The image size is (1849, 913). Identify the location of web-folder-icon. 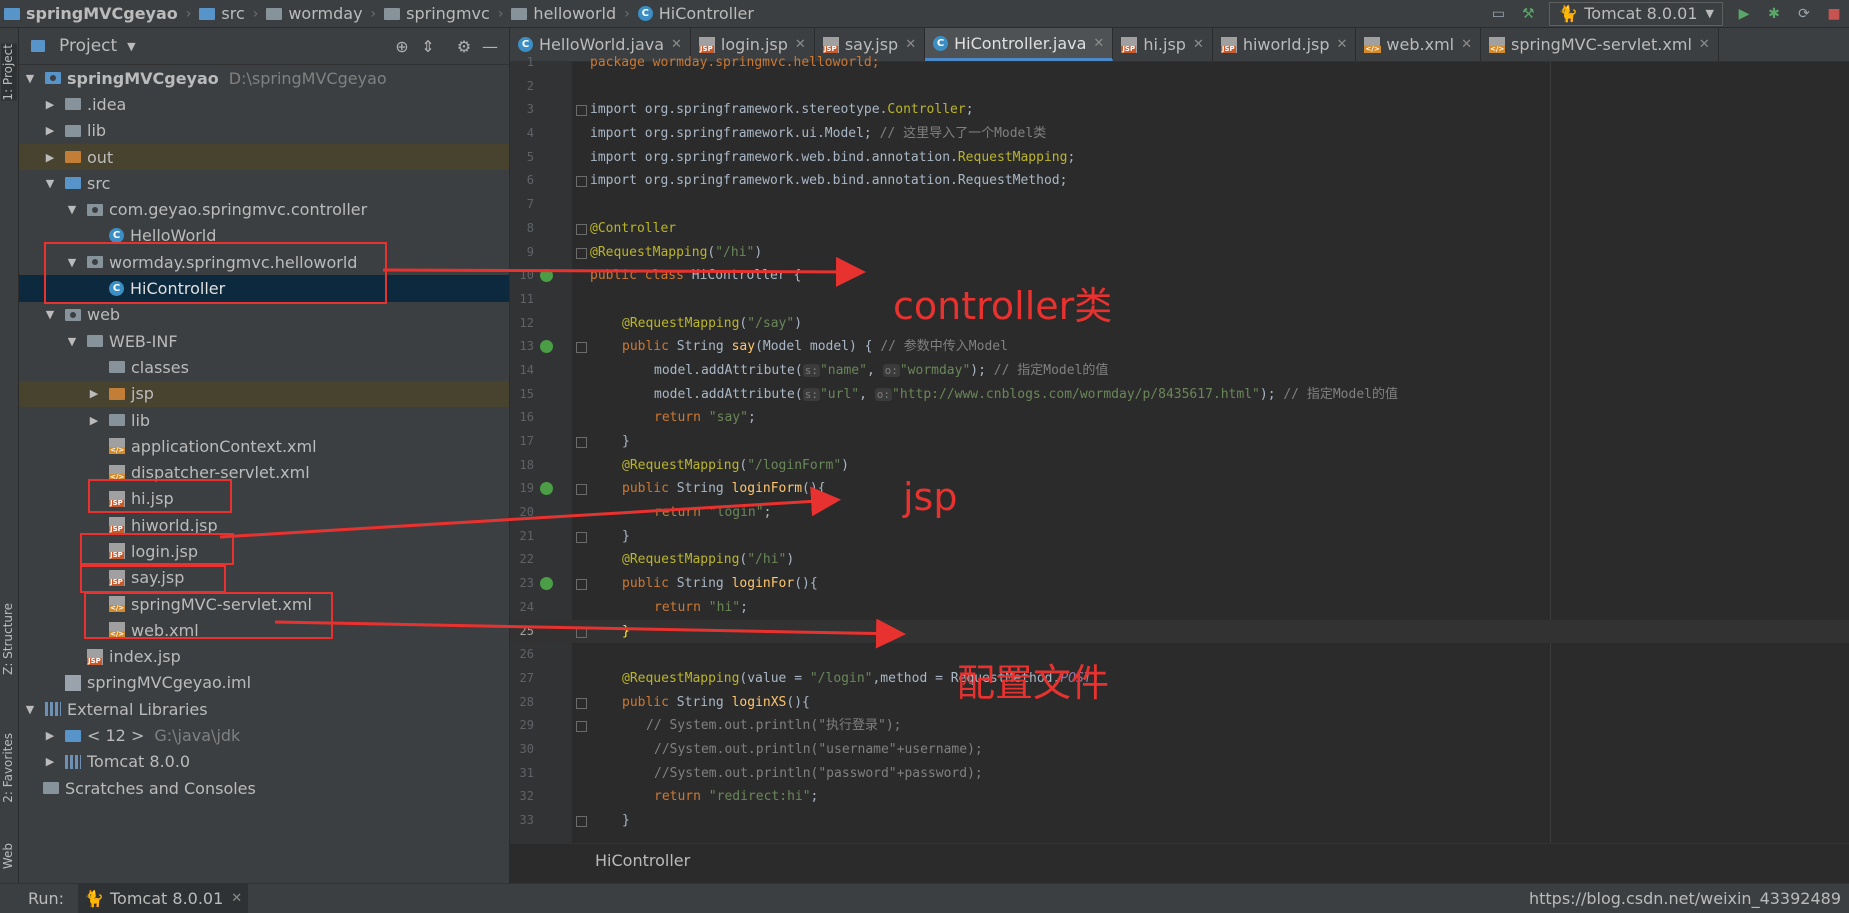
(73, 314).